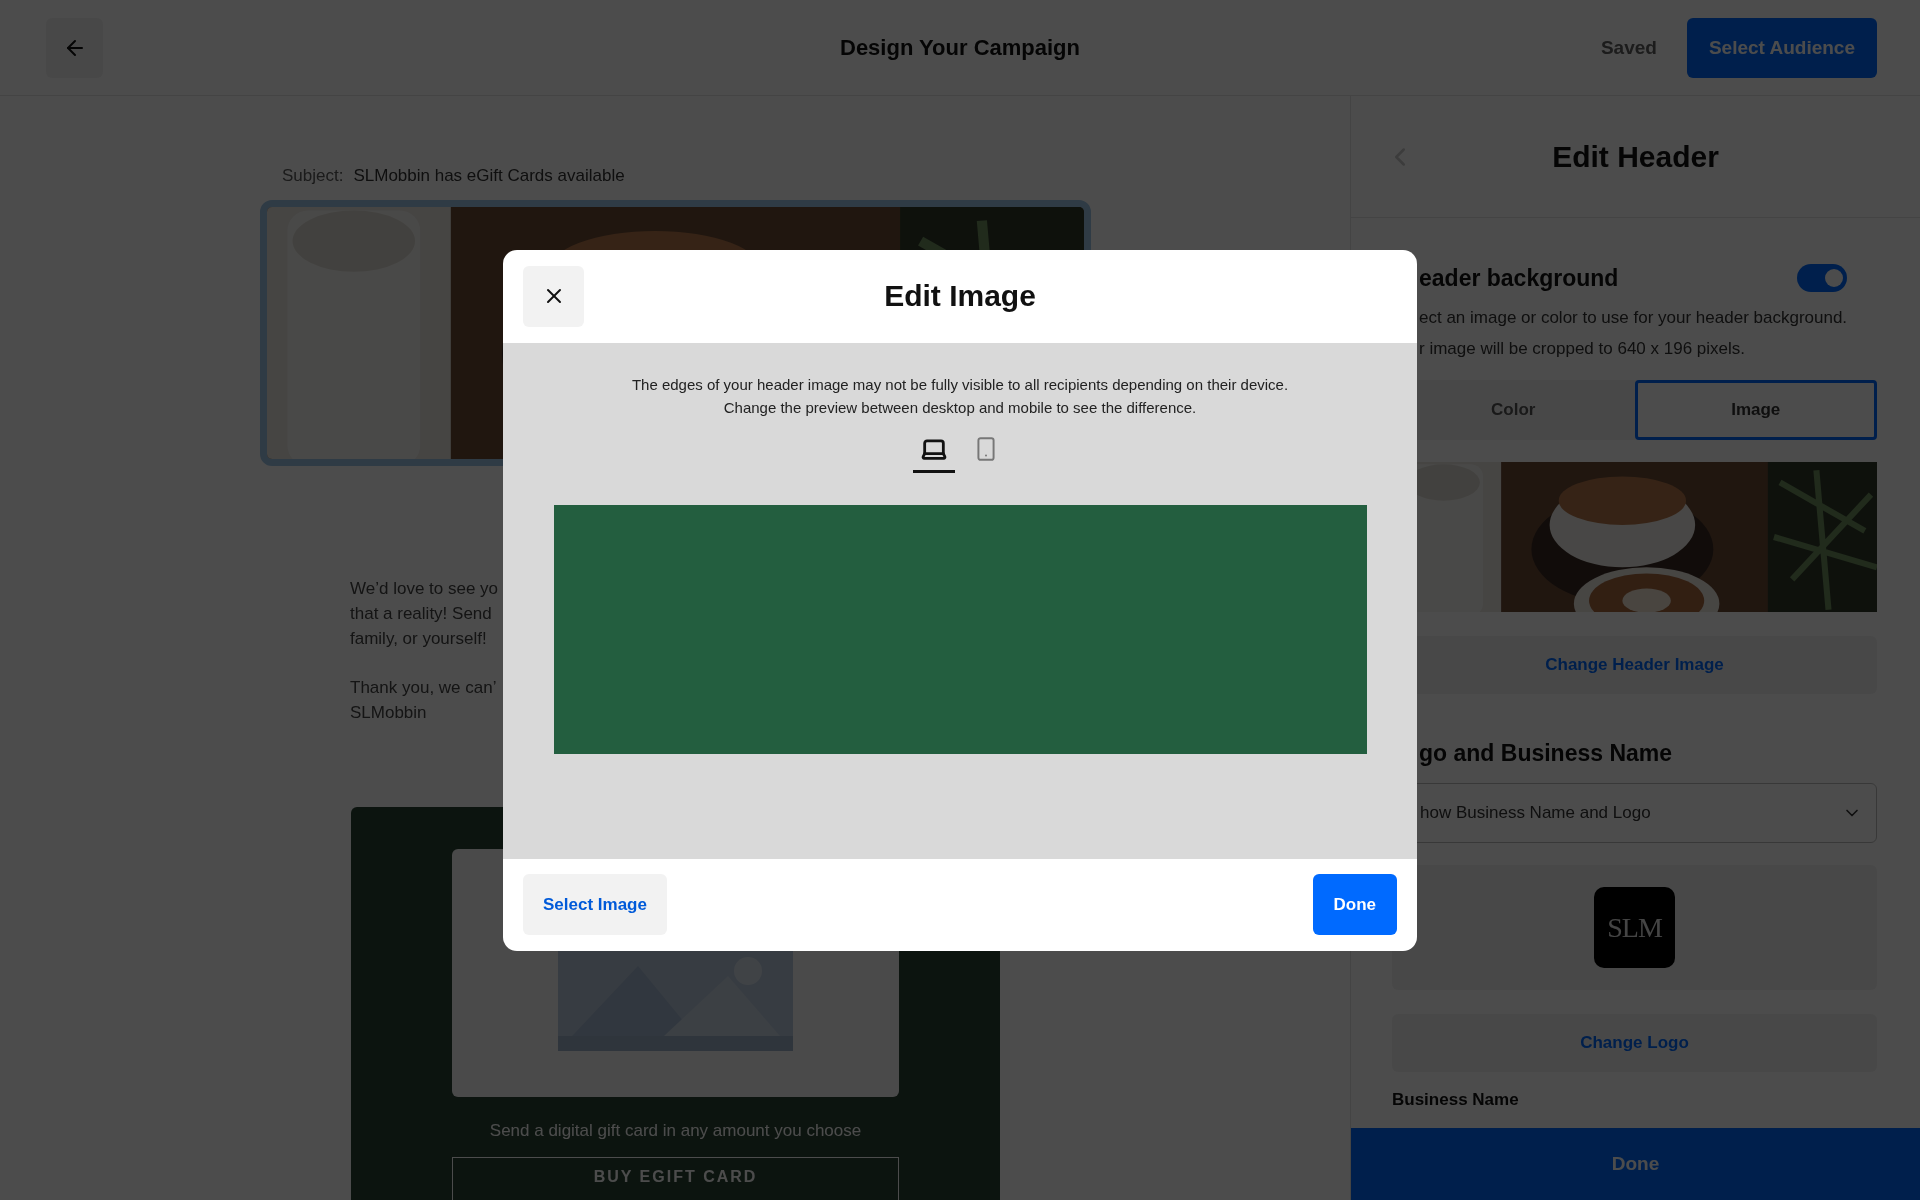 This screenshot has width=1920, height=1200. Describe the element at coordinates (1354, 904) in the screenshot. I see `done-button: Done` at that location.